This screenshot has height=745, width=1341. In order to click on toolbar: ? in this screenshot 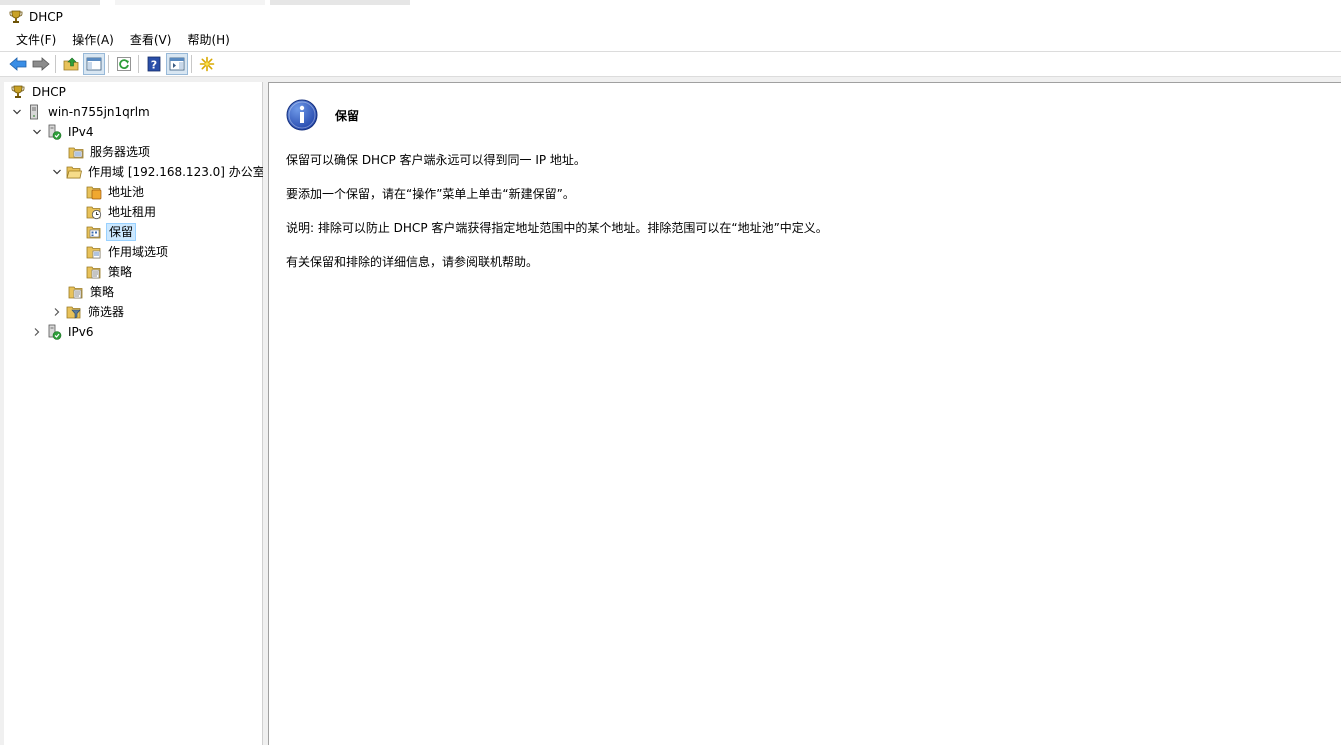, I will do `click(670, 64)`.